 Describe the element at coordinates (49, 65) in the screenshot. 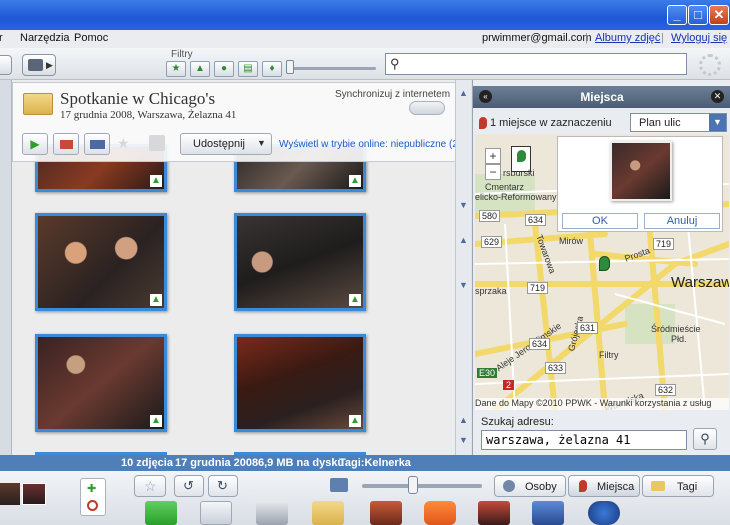

I see `arrow-right-icon: ▶` at that location.